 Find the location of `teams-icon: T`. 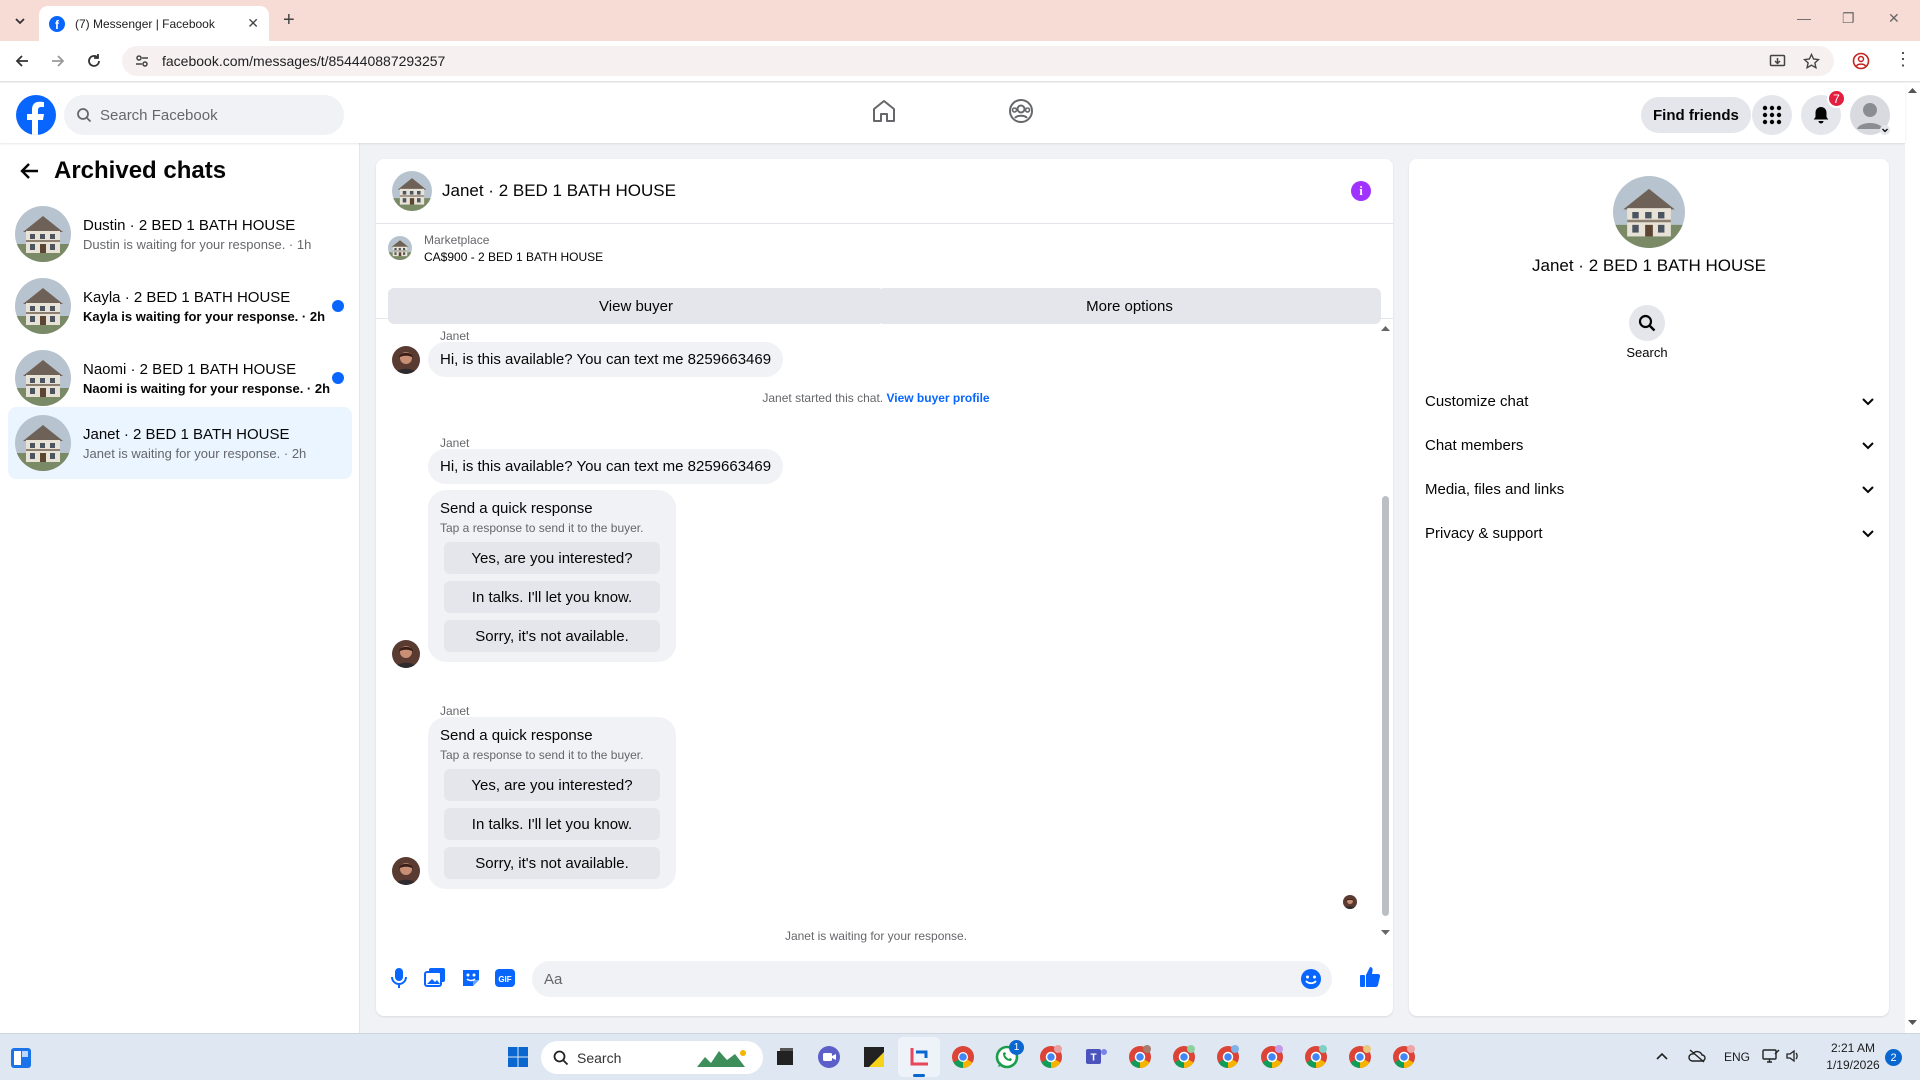

teams-icon: T is located at coordinates (1096, 1057).